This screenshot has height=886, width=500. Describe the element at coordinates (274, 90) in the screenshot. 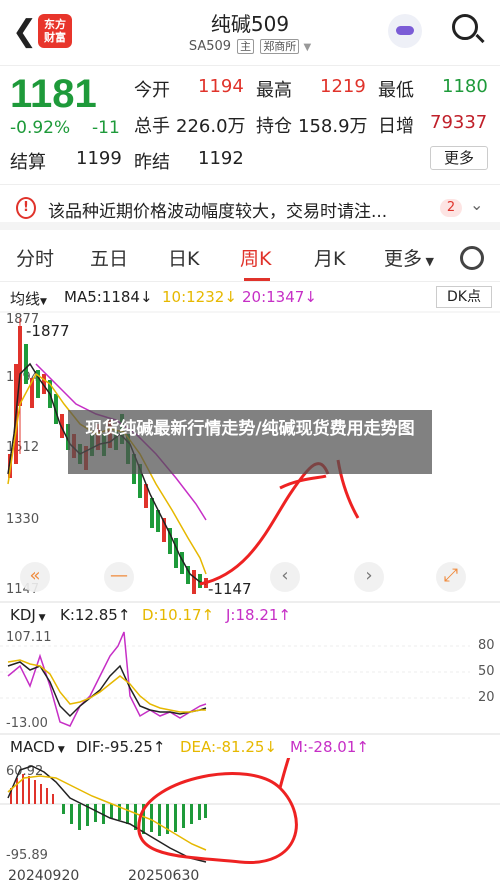

I see `high-label: 最高` at that location.